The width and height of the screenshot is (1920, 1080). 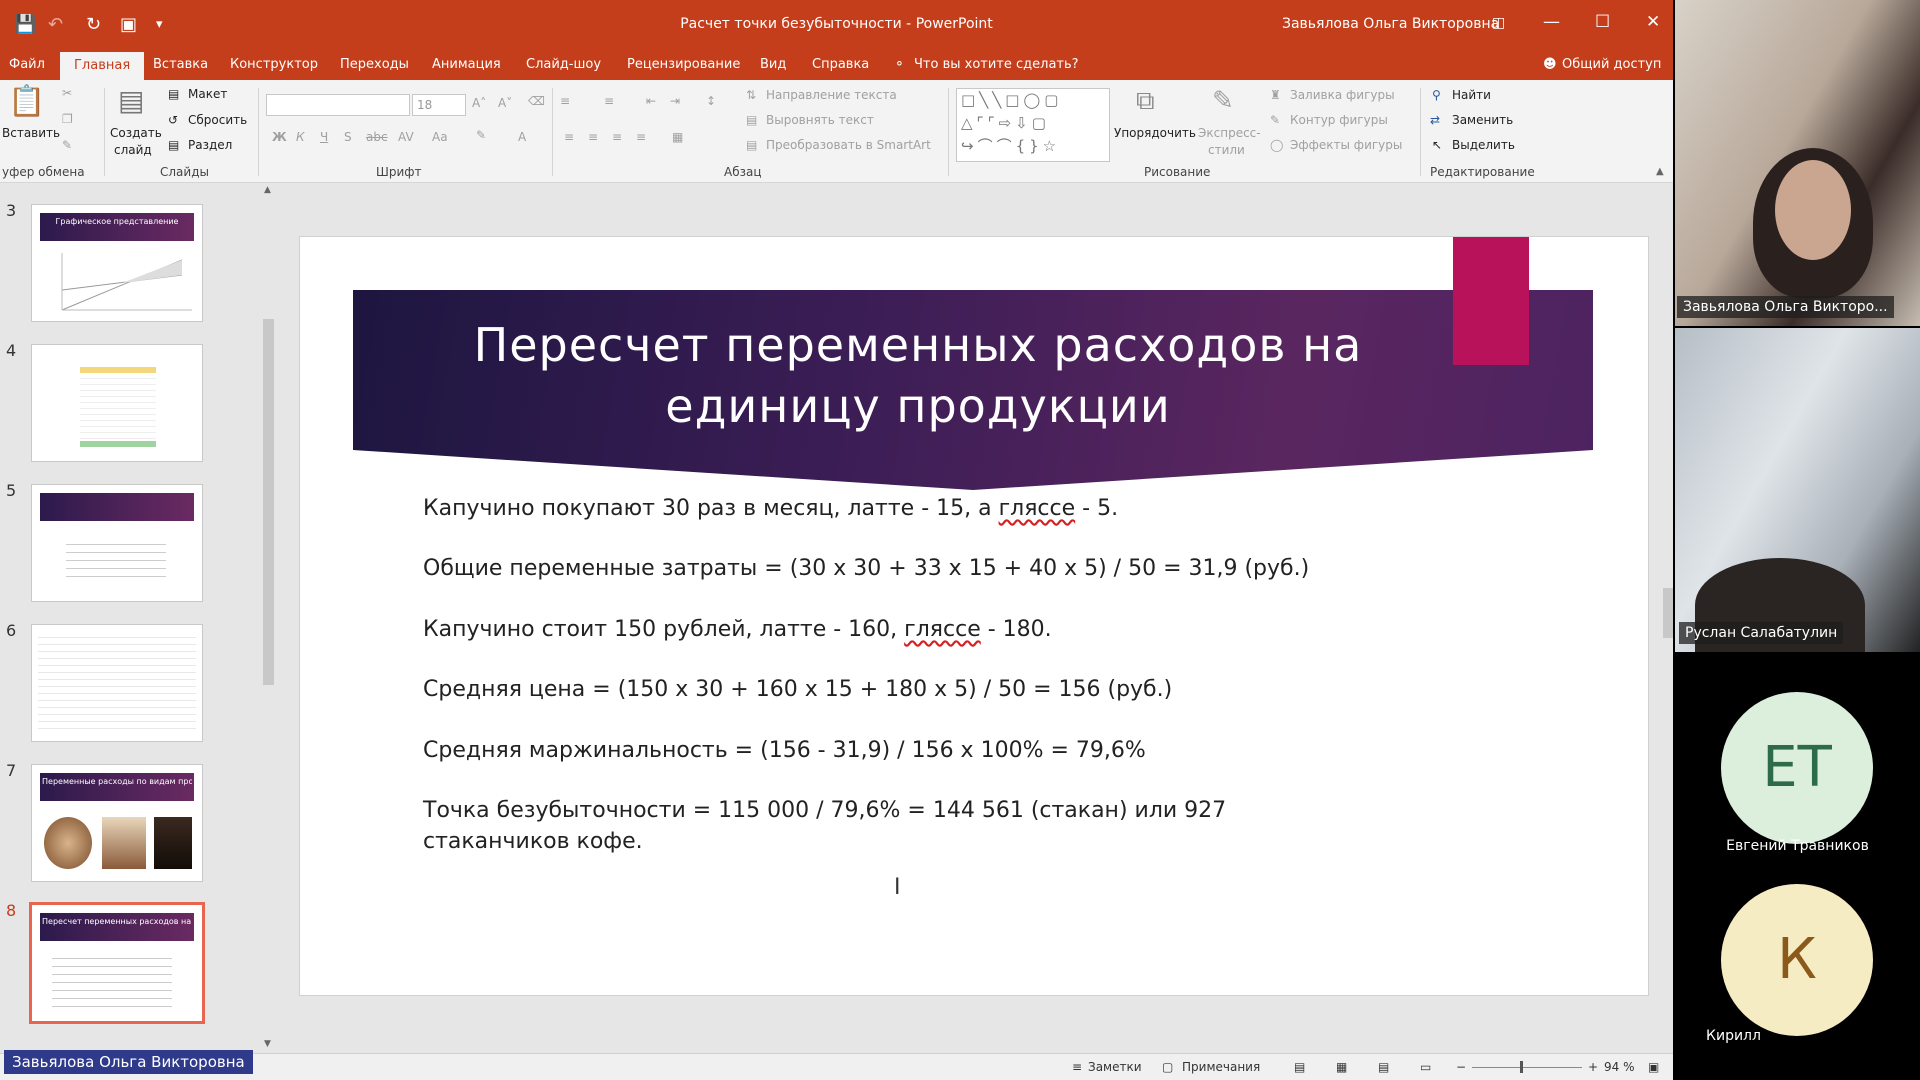 What do you see at coordinates (267, 190) in the screenshot?
I see `scroll-up-icon: ▲` at bounding box center [267, 190].